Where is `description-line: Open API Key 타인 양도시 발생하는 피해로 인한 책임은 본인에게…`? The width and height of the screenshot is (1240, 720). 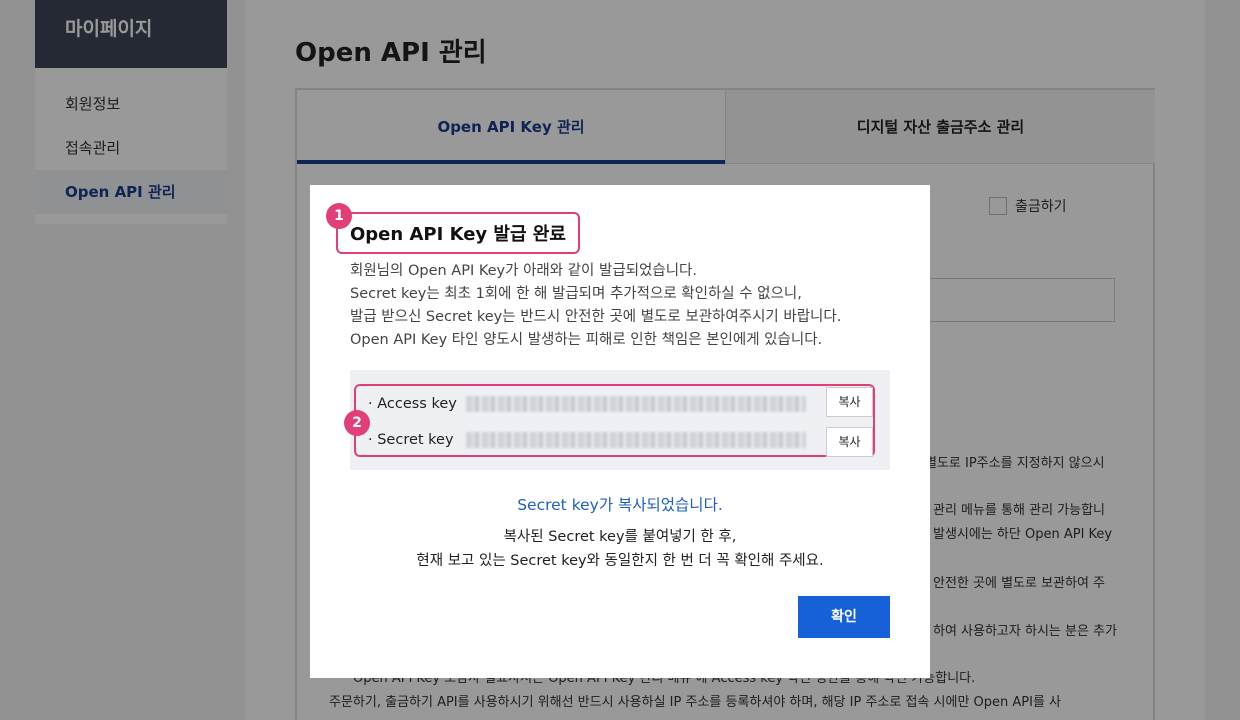
description-line: Open API Key 타인 양도시 발생하는 피해로 인한 책임은 본인에게… is located at coordinates (586, 340).